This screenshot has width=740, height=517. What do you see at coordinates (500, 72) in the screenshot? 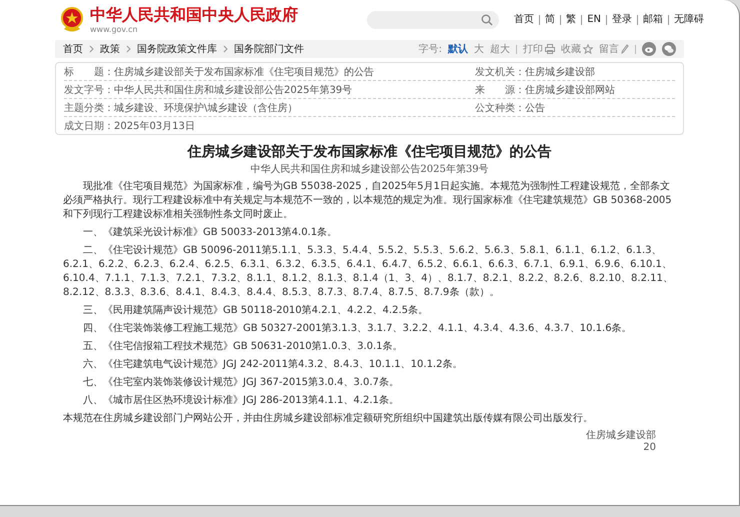
I see `info-label: 发文机关：` at bounding box center [500, 72].